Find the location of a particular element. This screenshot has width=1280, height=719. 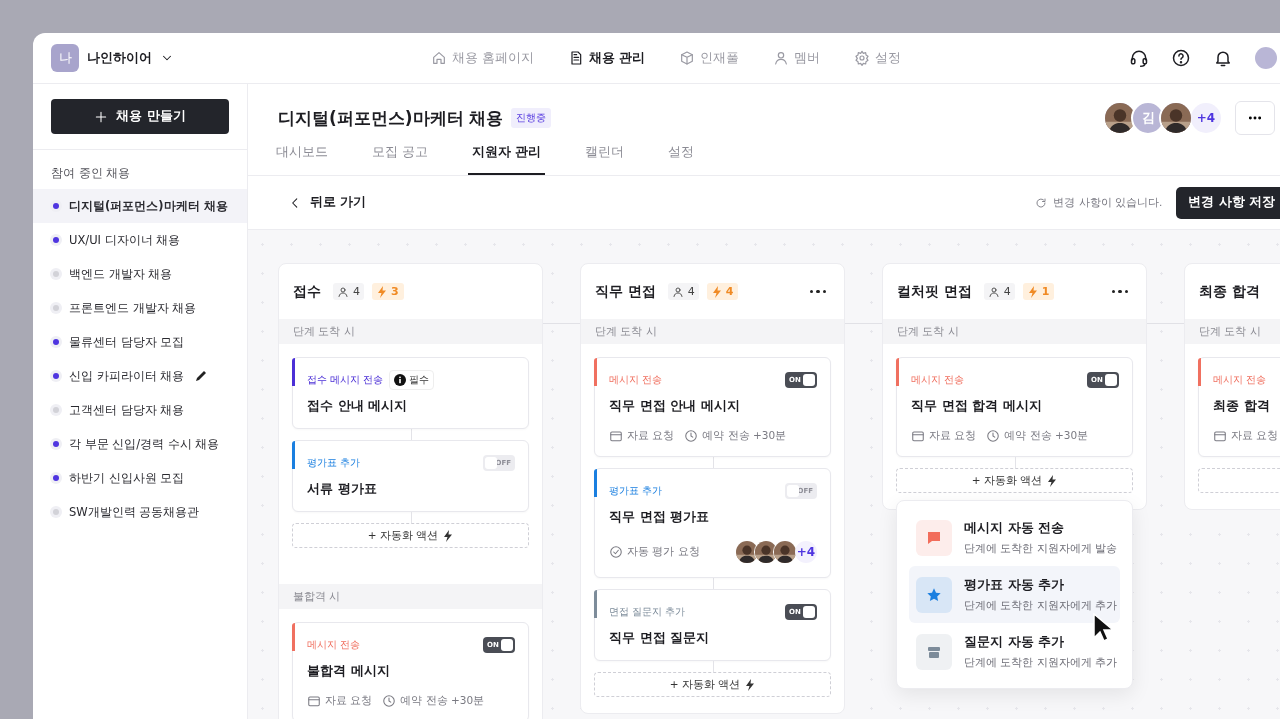

tab: 캘린더 is located at coordinates (605, 159).